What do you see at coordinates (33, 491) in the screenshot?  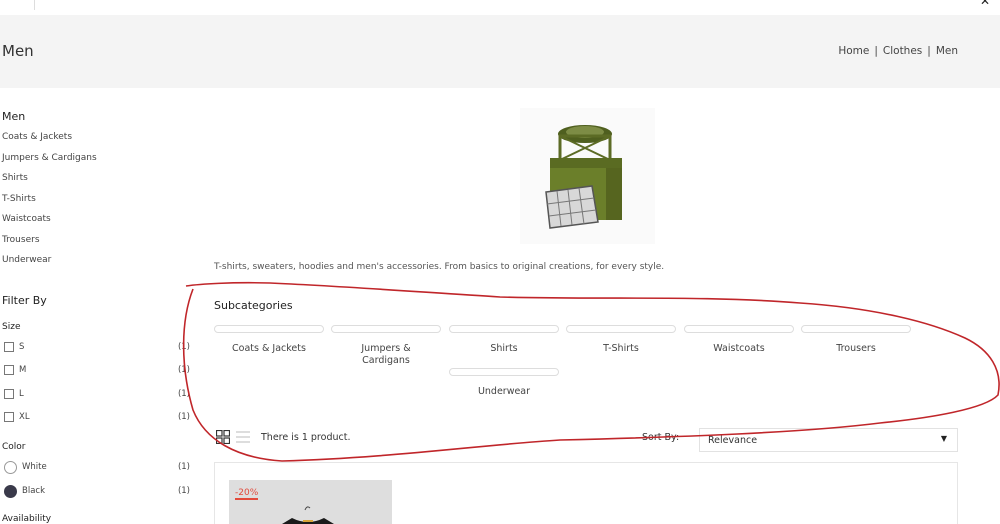 I see `color-label: Black` at bounding box center [33, 491].